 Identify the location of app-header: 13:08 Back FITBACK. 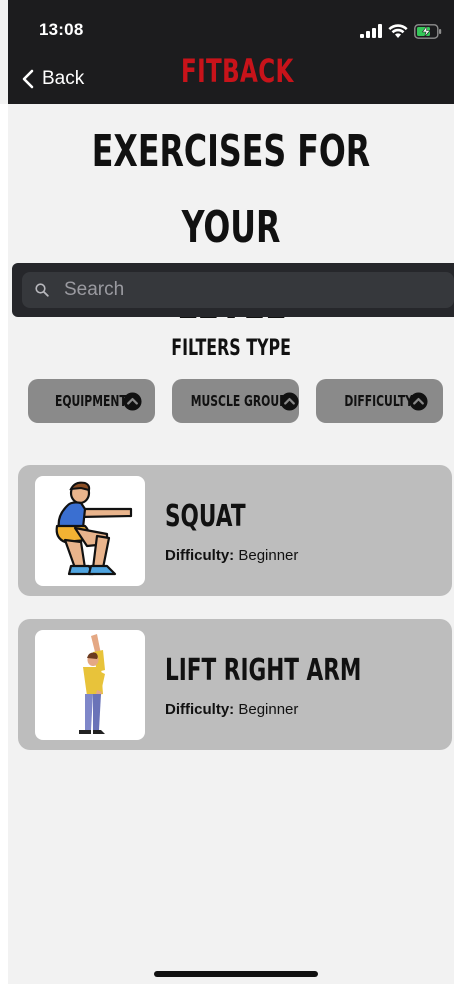
(231, 52).